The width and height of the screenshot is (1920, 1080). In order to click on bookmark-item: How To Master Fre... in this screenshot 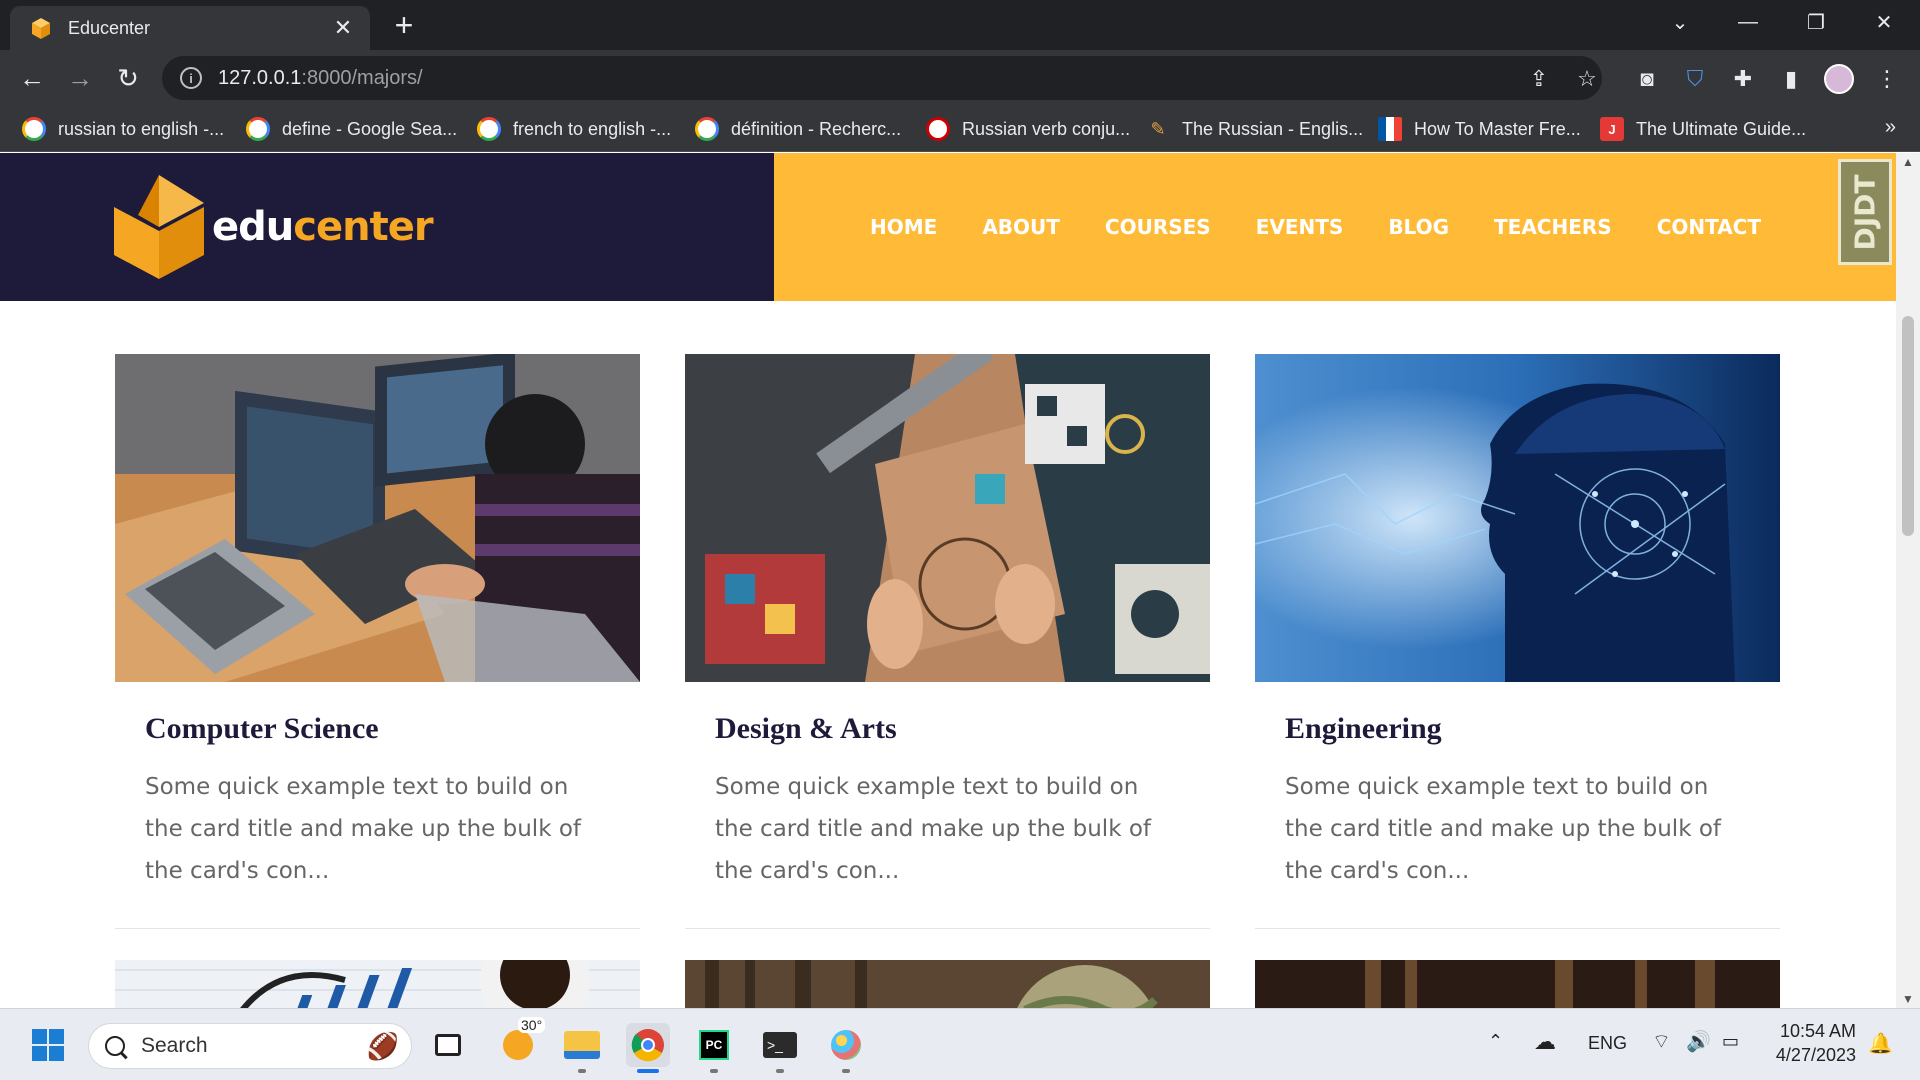, I will do `click(1479, 129)`.